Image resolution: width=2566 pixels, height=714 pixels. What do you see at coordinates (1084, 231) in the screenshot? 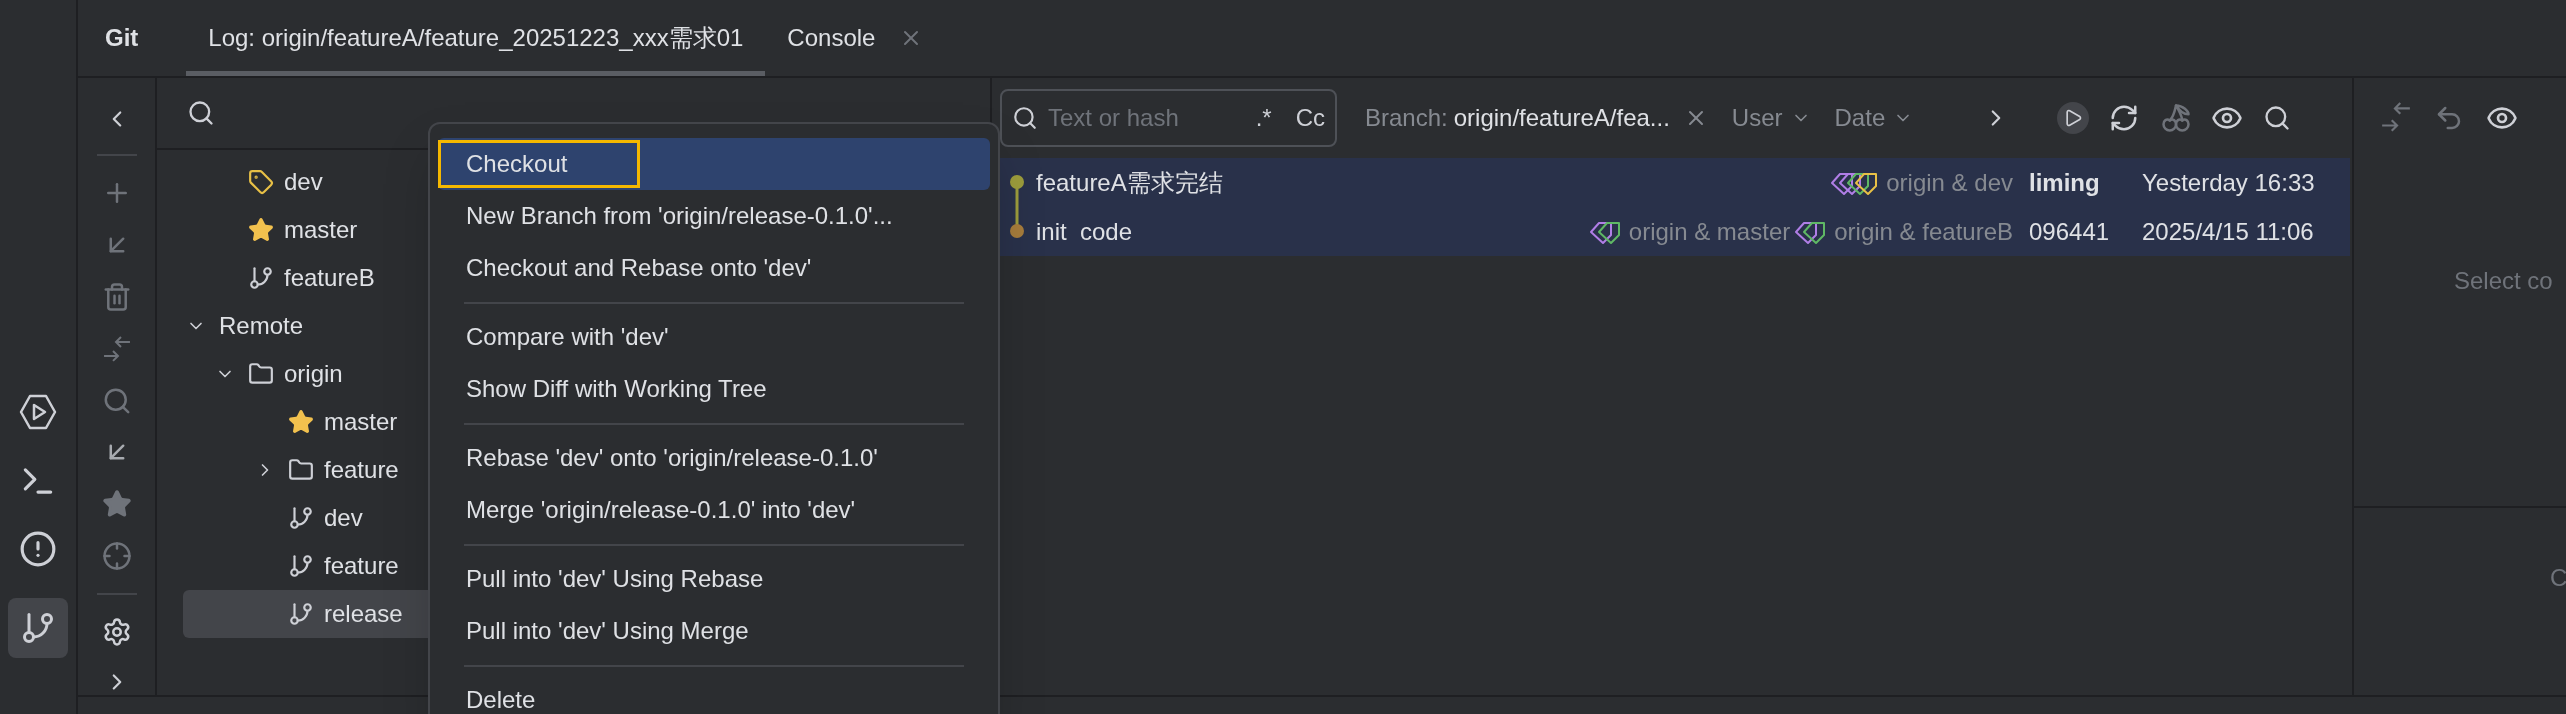
I see `commit-message: init code` at bounding box center [1084, 231].